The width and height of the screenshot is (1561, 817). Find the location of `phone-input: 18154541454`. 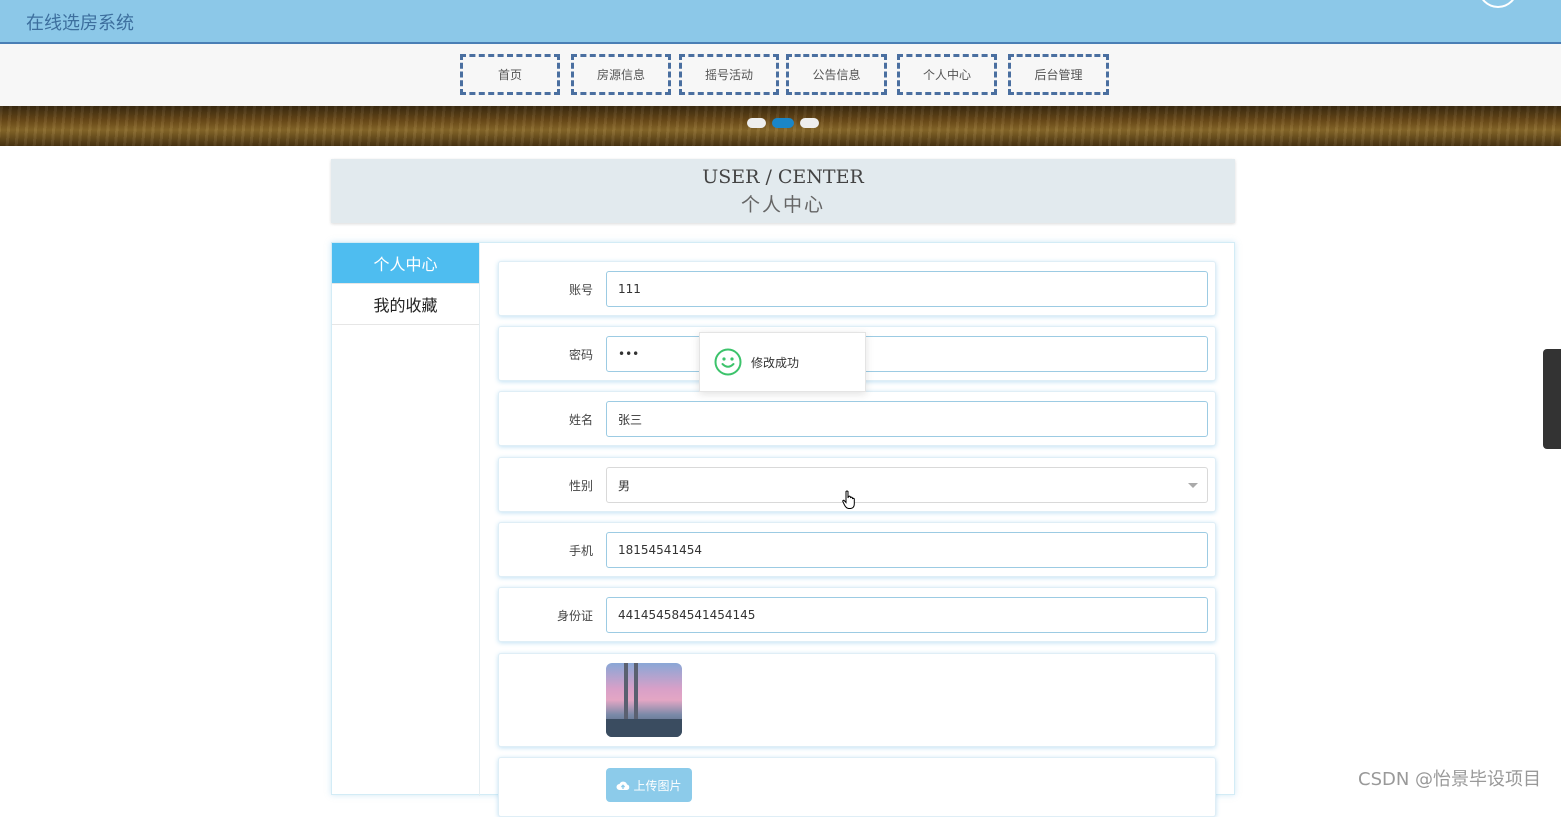

phone-input: 18154541454 is located at coordinates (907, 550).